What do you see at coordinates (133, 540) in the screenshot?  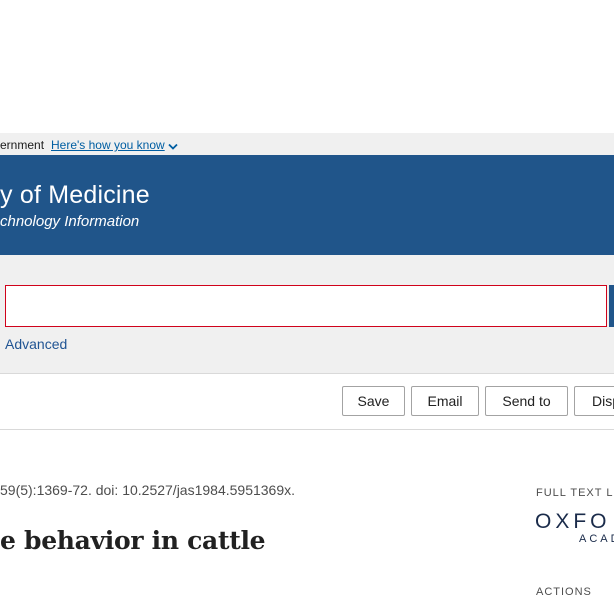 I see `article-title: e behavior in cattle` at bounding box center [133, 540].